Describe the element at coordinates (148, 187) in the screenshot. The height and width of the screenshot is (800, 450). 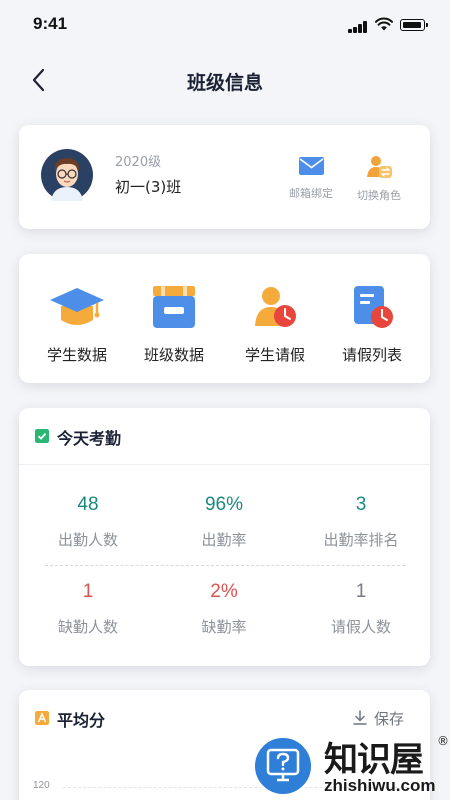
I see `class-name: 初一(3)班` at that location.